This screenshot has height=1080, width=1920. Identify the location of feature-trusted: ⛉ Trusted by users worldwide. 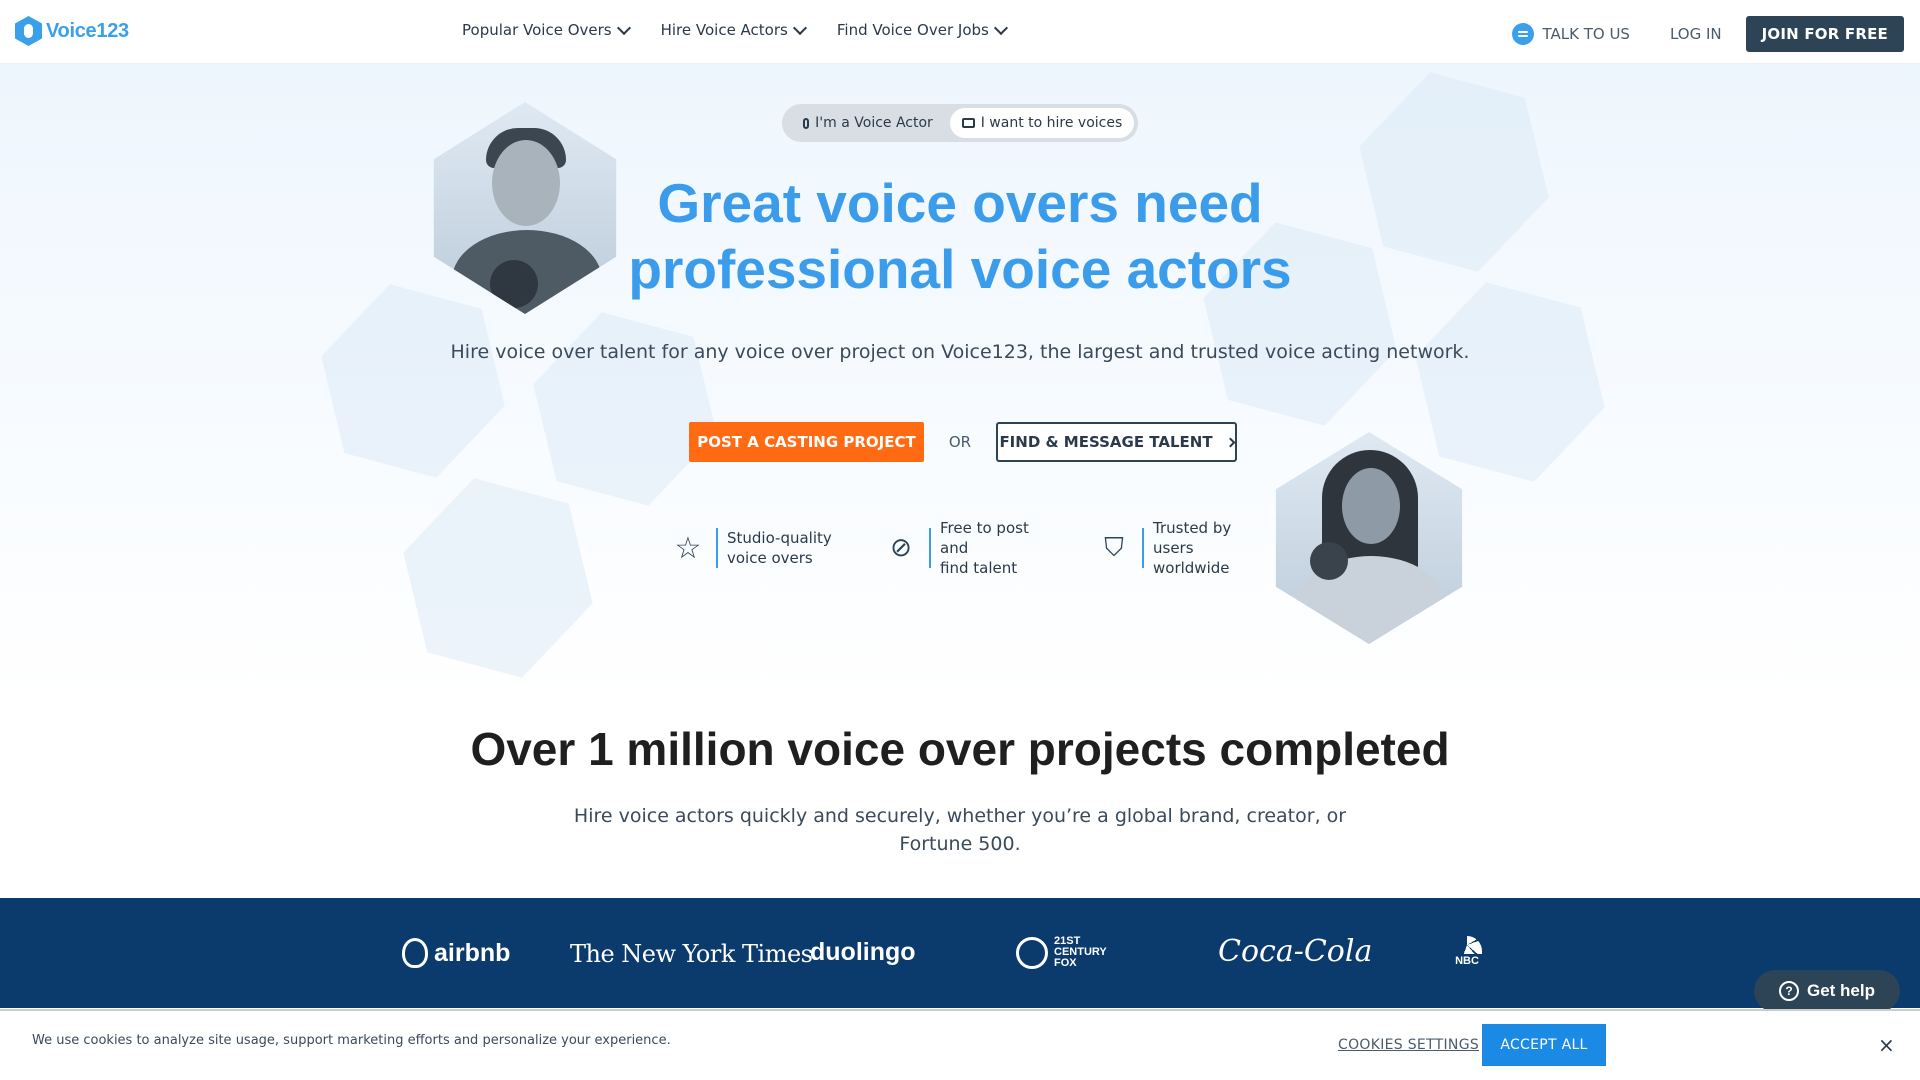
(1182, 548).